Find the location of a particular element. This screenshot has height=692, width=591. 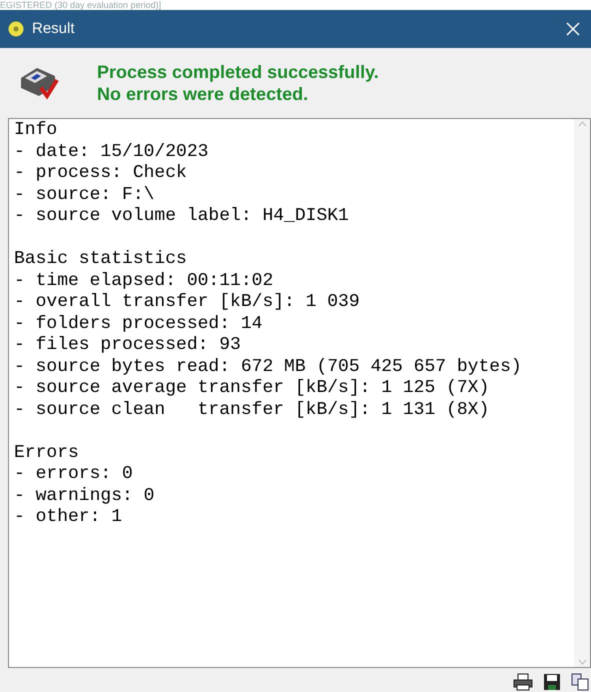

report-line: - source clean transfer [kB/s]: 1 131 (8X) is located at coordinates (252, 410).